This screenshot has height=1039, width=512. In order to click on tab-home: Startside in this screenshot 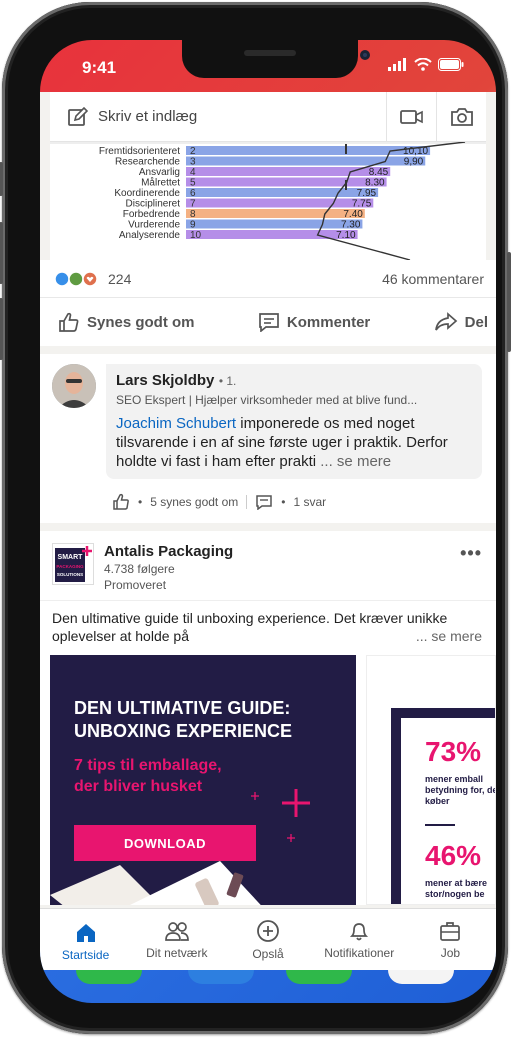, I will do `click(85, 939)`.